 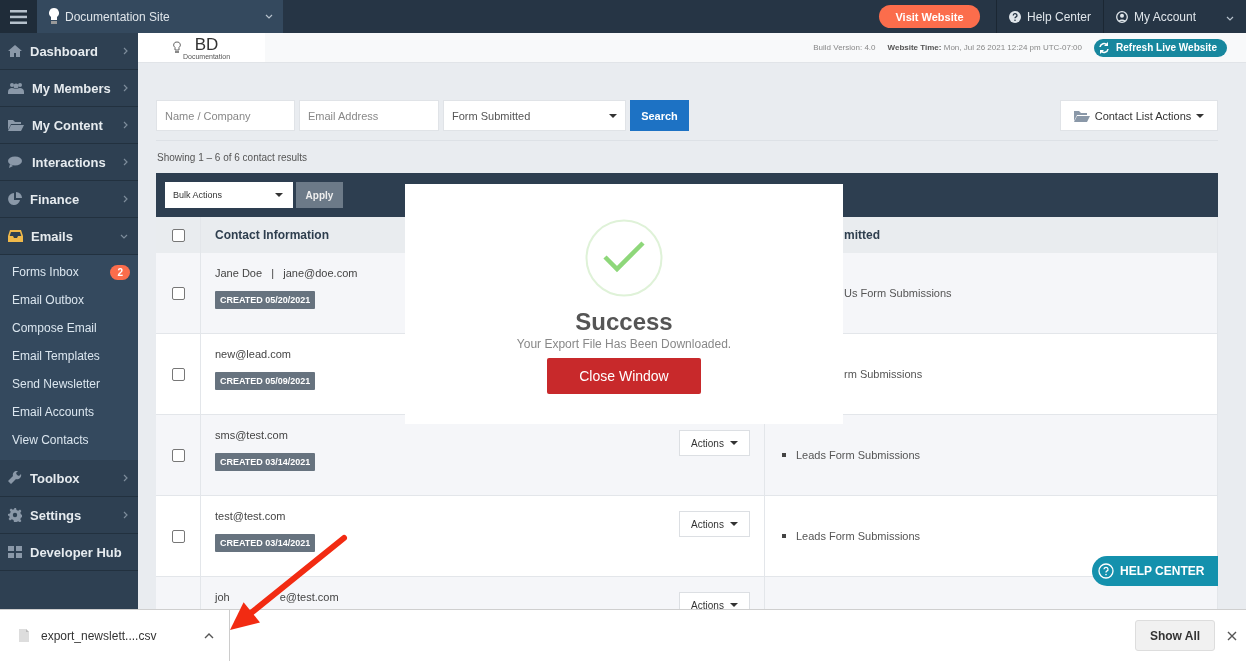 I want to click on user-icon, so click(x=1122, y=16).